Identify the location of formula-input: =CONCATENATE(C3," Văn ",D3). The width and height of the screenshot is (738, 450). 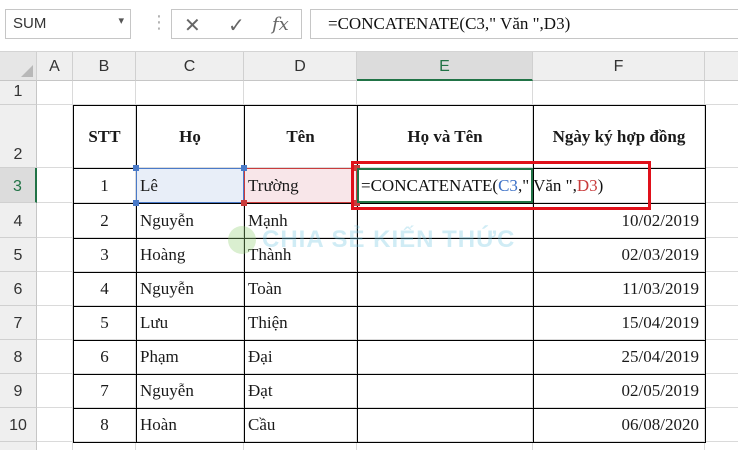
(524, 24).